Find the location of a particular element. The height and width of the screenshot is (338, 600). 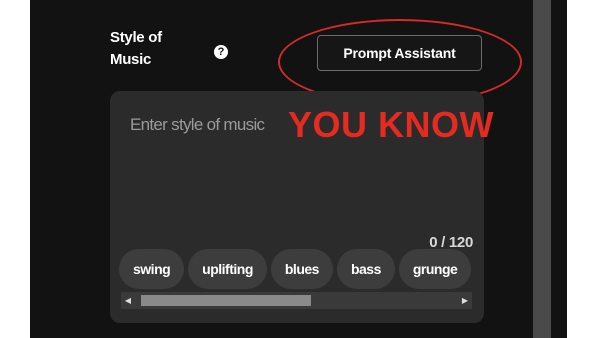

tag-scrollbar: ◀ ▶ is located at coordinates (296, 300).